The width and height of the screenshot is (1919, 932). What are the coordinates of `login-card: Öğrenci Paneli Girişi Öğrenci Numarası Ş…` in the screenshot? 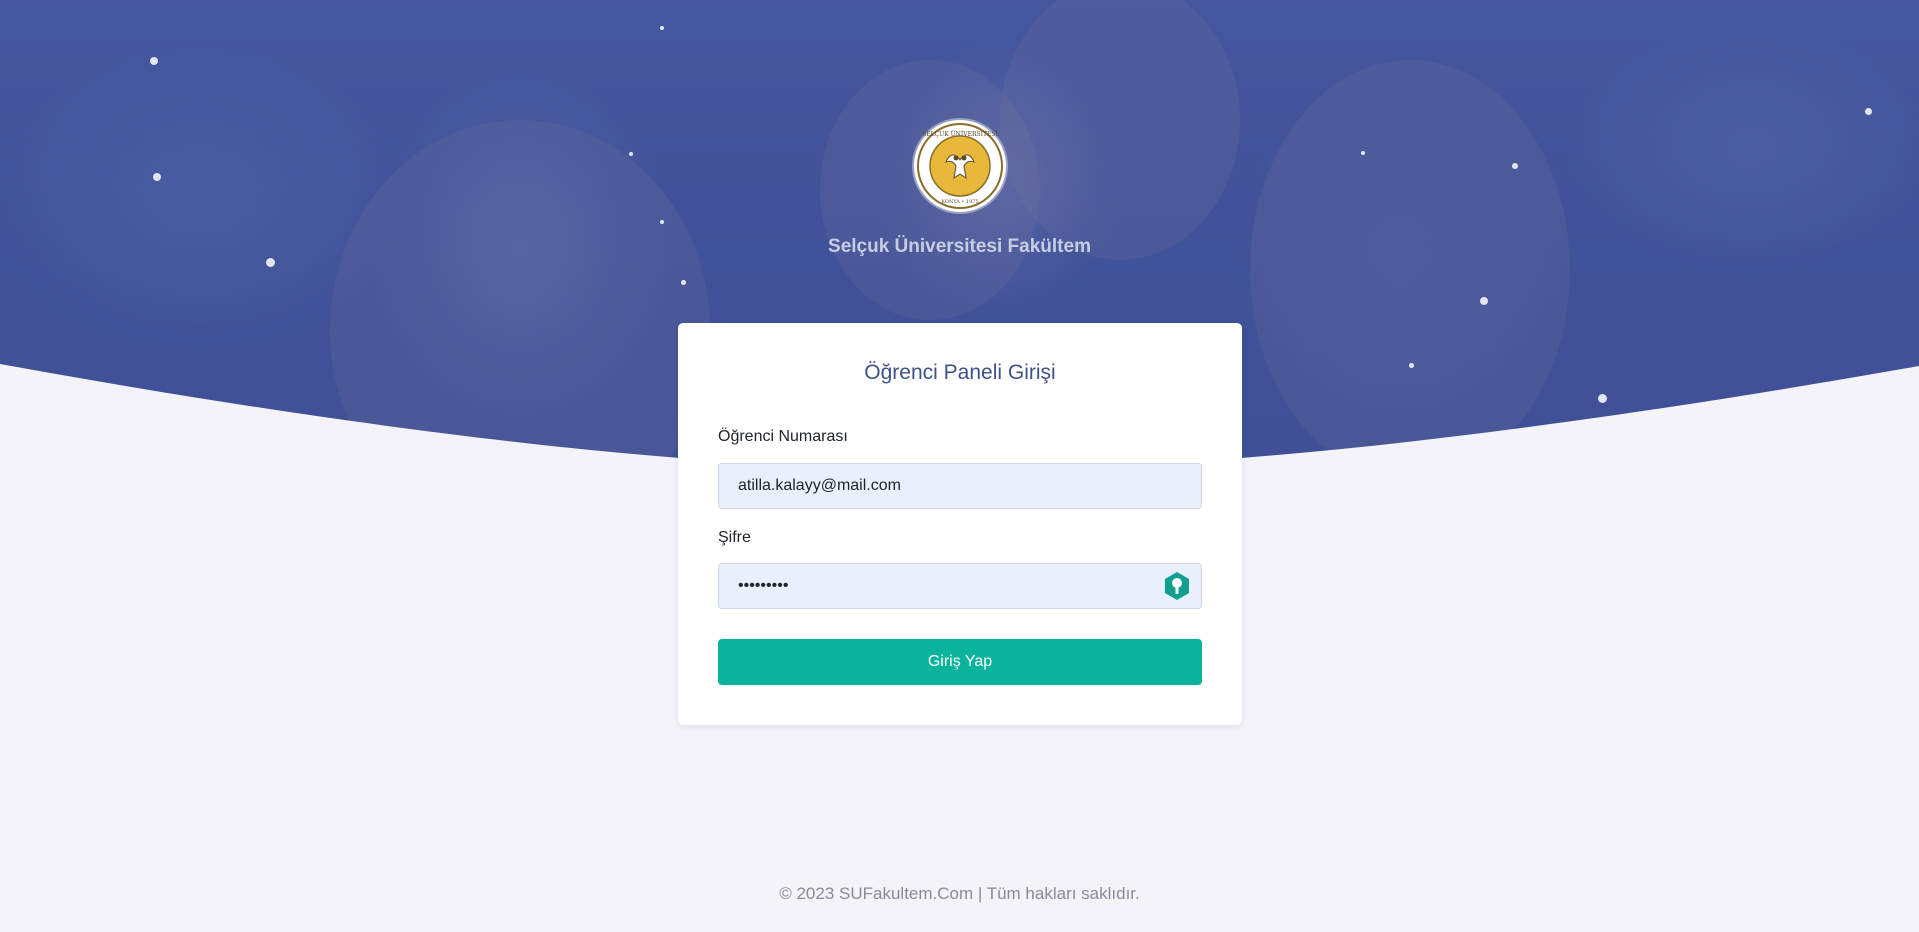 It's located at (960, 524).